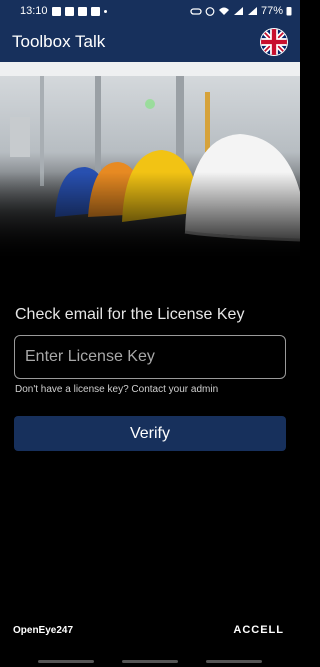 The image size is (320, 667). Describe the element at coordinates (223, 11) in the screenshot. I see `wifi-icon` at that location.